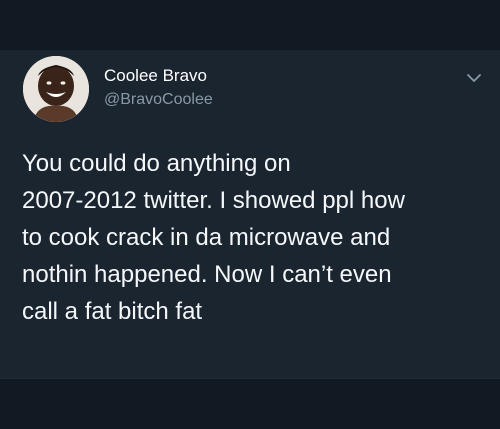  I want to click on avatar, so click(56, 89).